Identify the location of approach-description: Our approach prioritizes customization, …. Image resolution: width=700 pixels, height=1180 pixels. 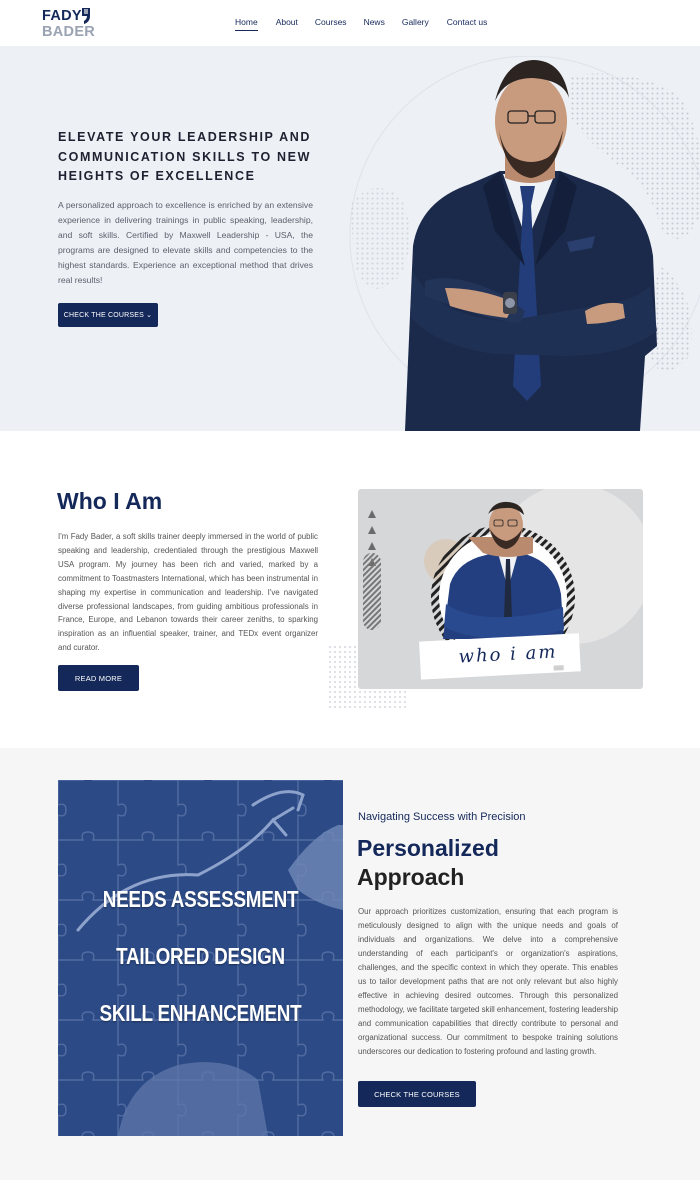
(488, 981).